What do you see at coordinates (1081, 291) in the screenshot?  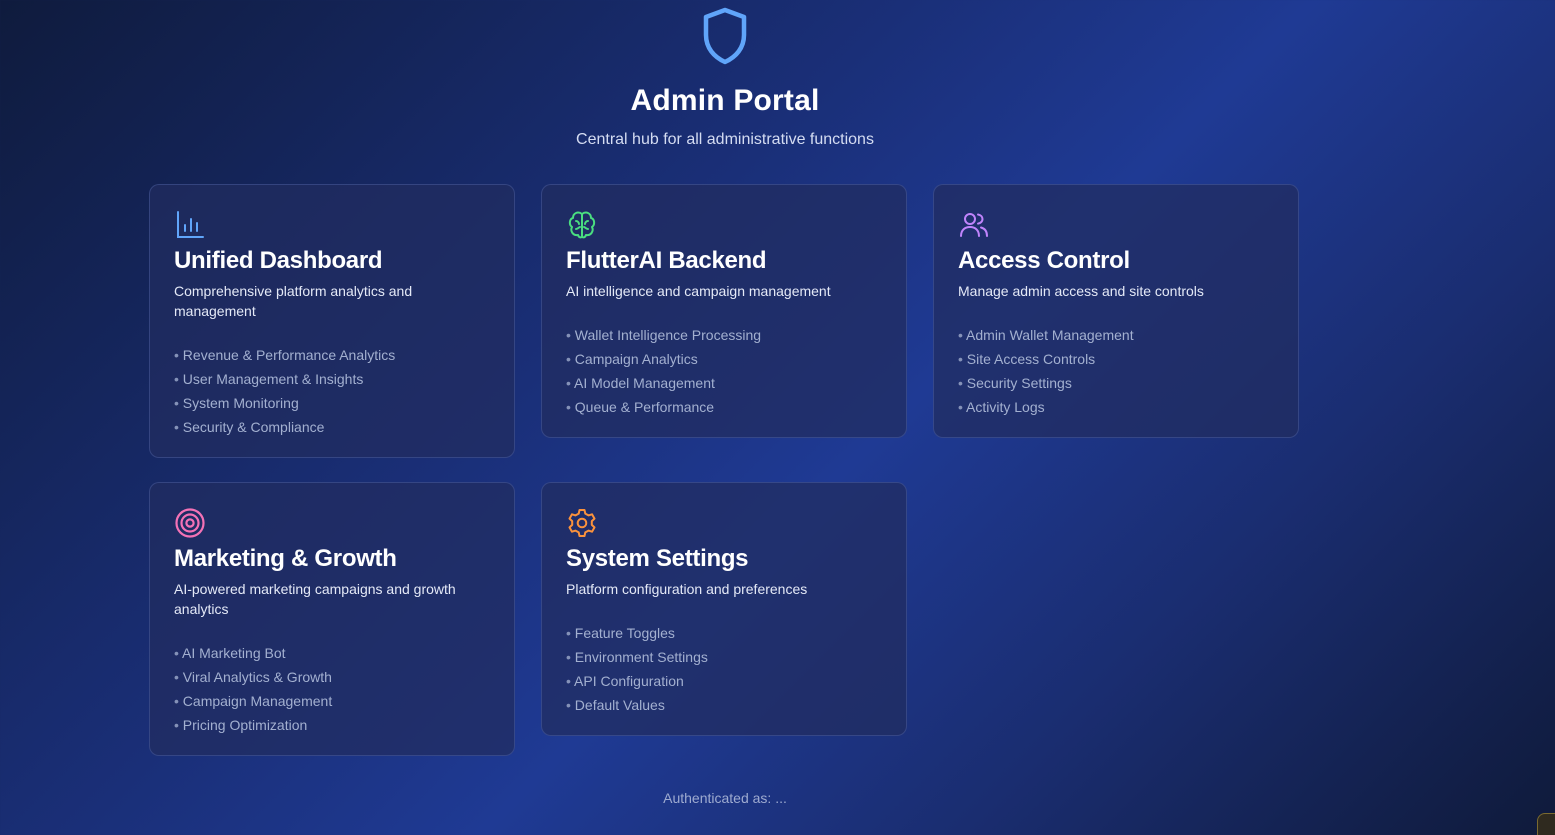 I see `card-description: Manage admin access and site controls` at bounding box center [1081, 291].